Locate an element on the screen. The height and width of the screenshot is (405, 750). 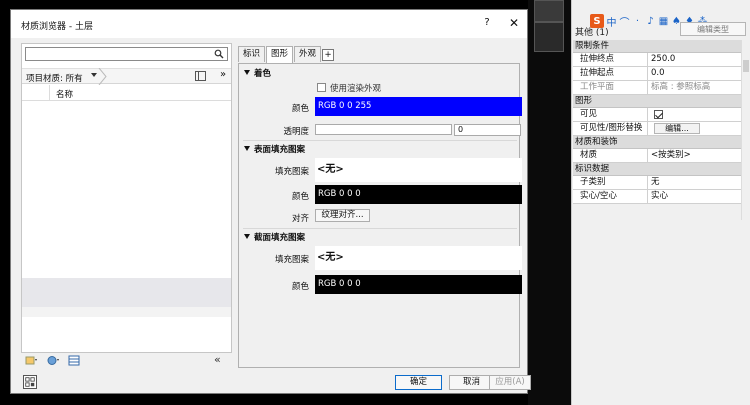
asset-browser-icon is located at coordinates (74, 360).